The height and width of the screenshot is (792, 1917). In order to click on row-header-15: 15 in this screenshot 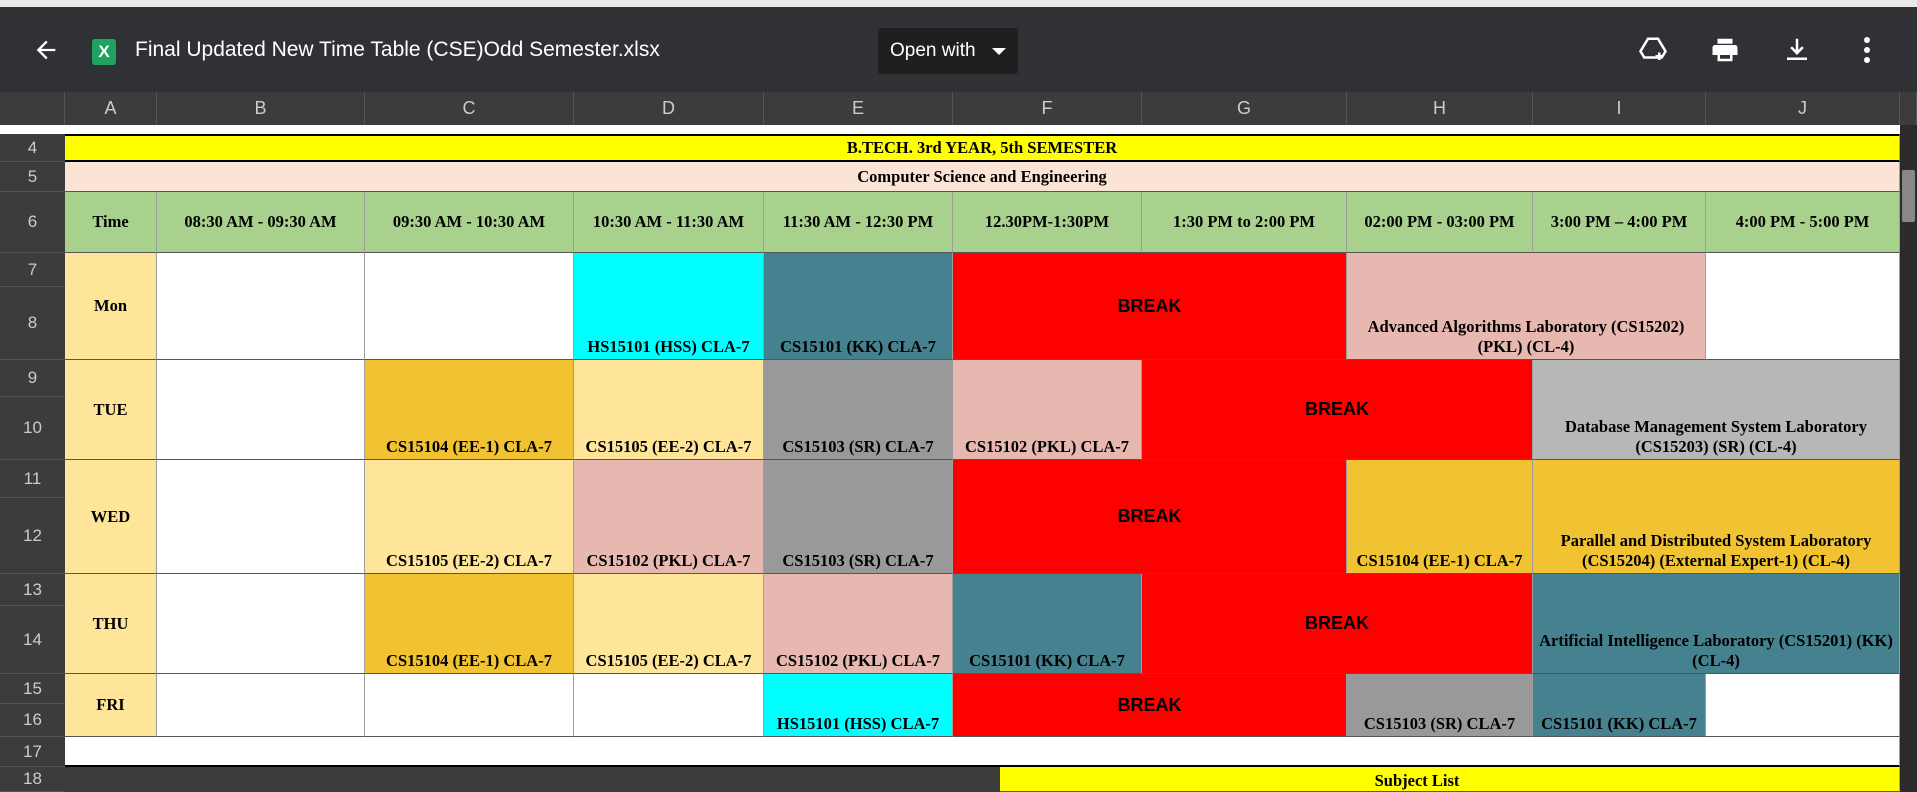, I will do `click(32, 689)`.